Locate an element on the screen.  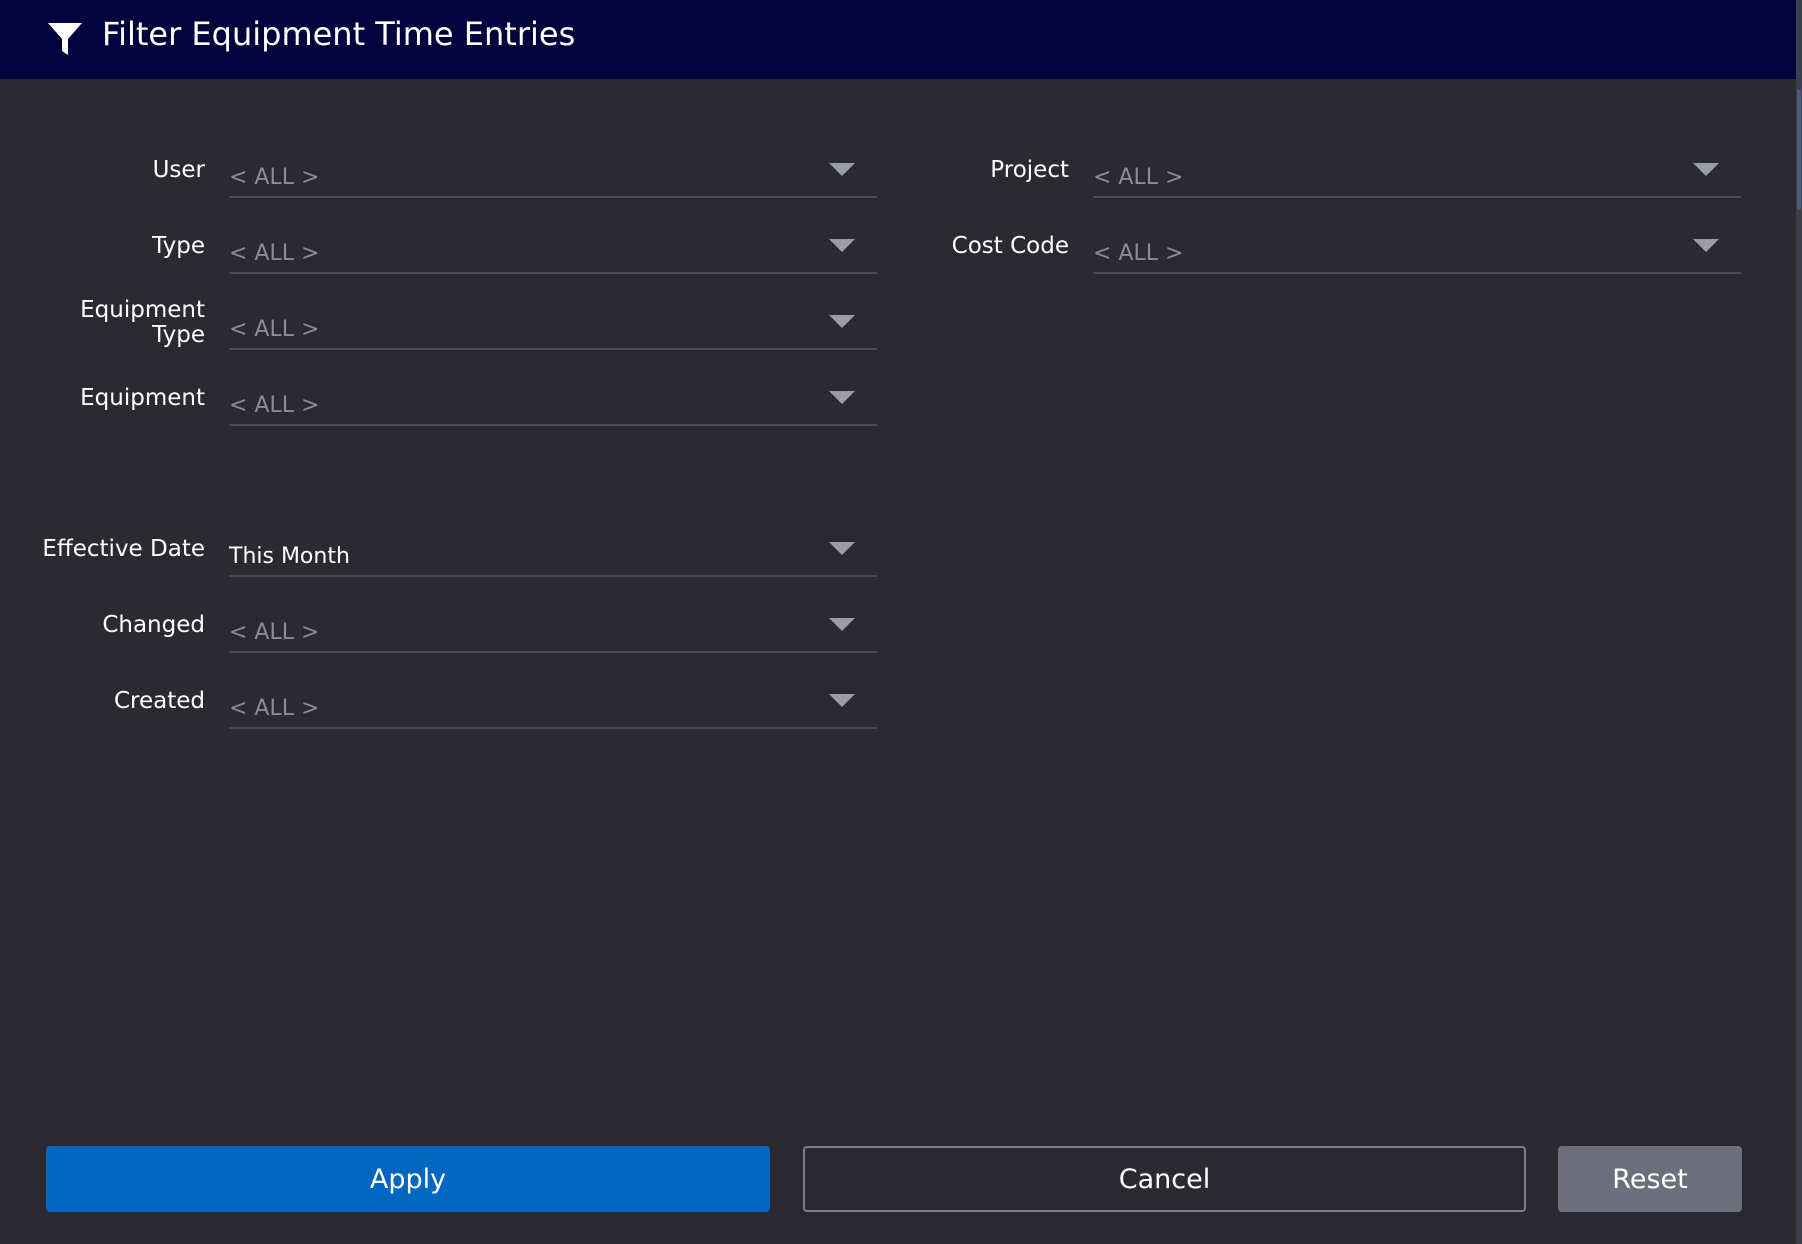
user-value: < ALL > is located at coordinates (274, 177).